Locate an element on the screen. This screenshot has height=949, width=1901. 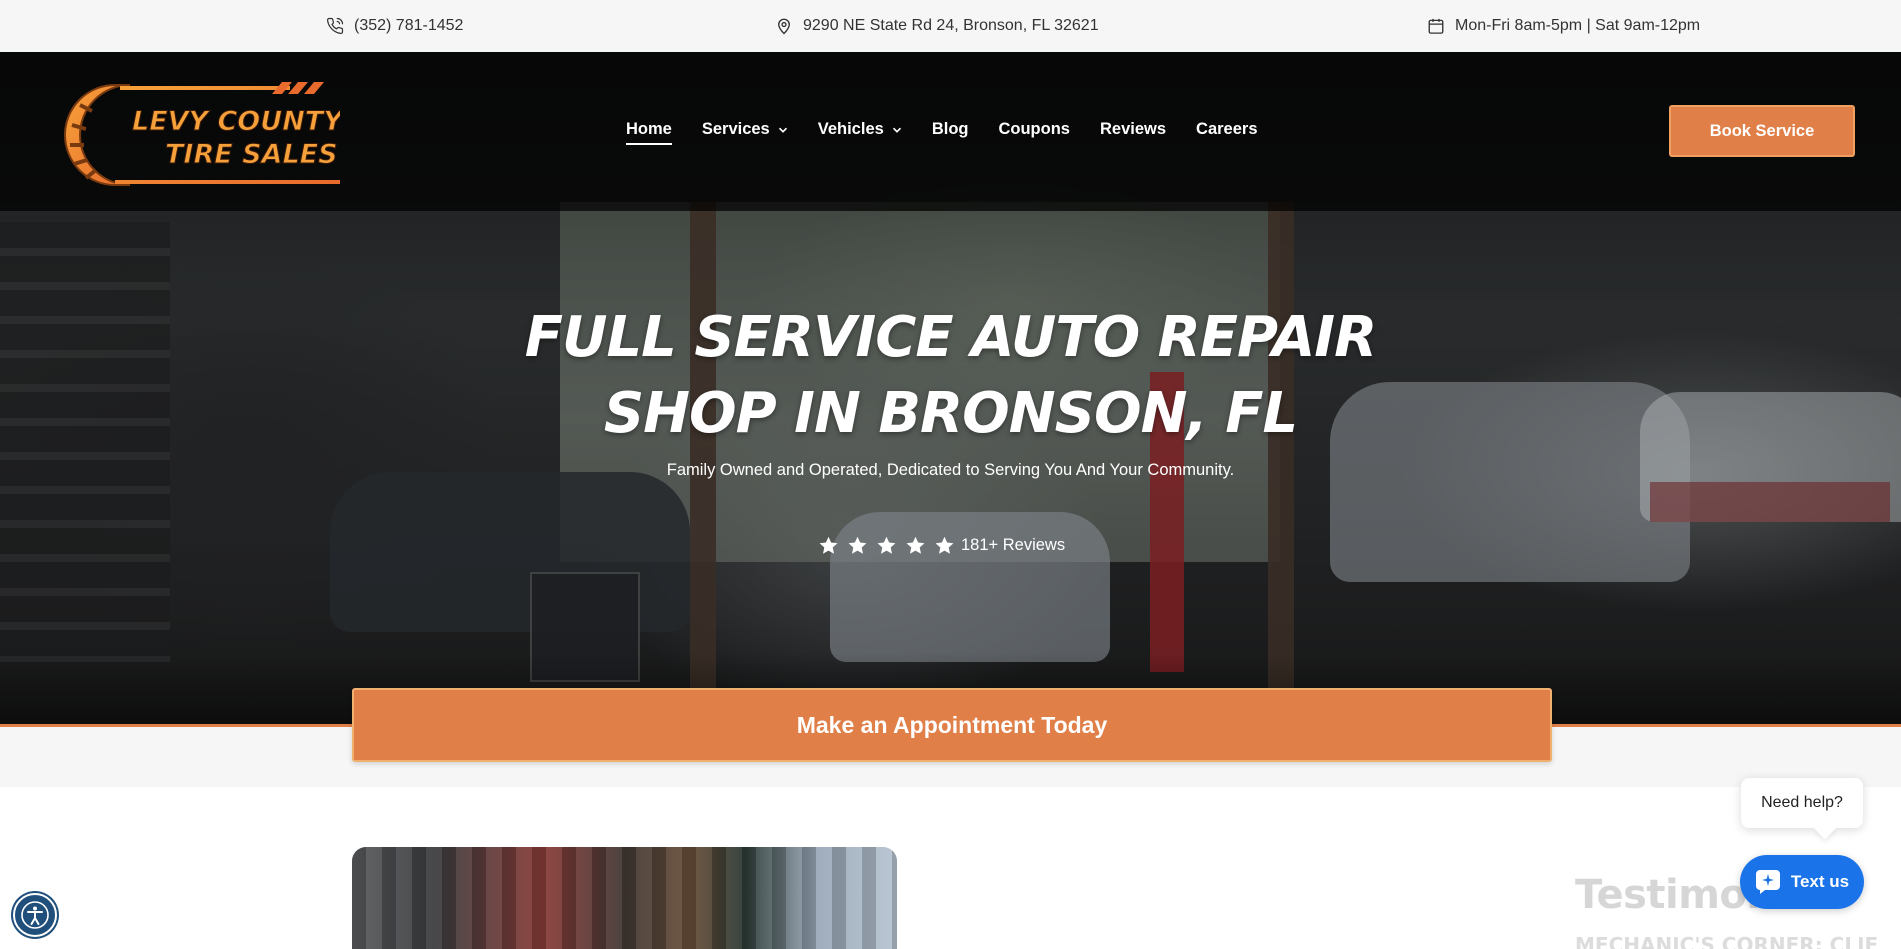
hero-bg-lift is located at coordinates (1770, 502).